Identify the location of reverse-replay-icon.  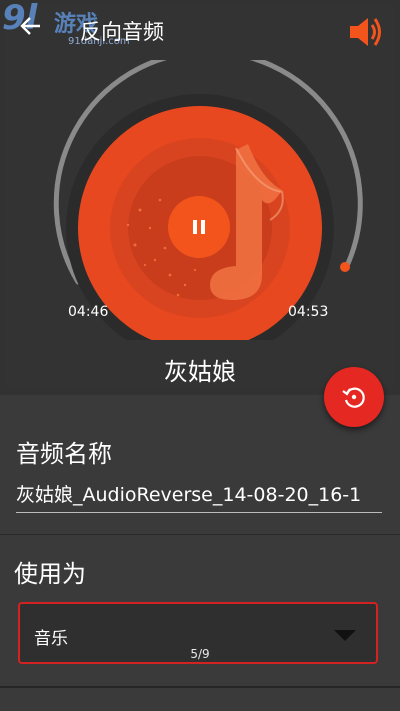
(353, 397).